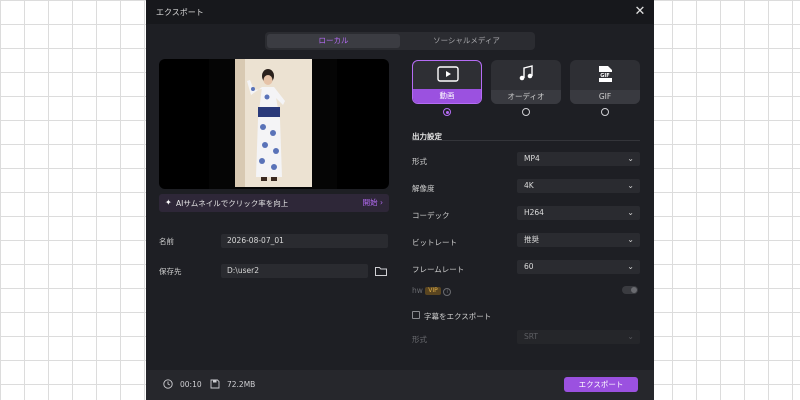 The width and height of the screenshot is (800, 400). What do you see at coordinates (180, 12) in the screenshot?
I see `dialog-title: エクスポート` at bounding box center [180, 12].